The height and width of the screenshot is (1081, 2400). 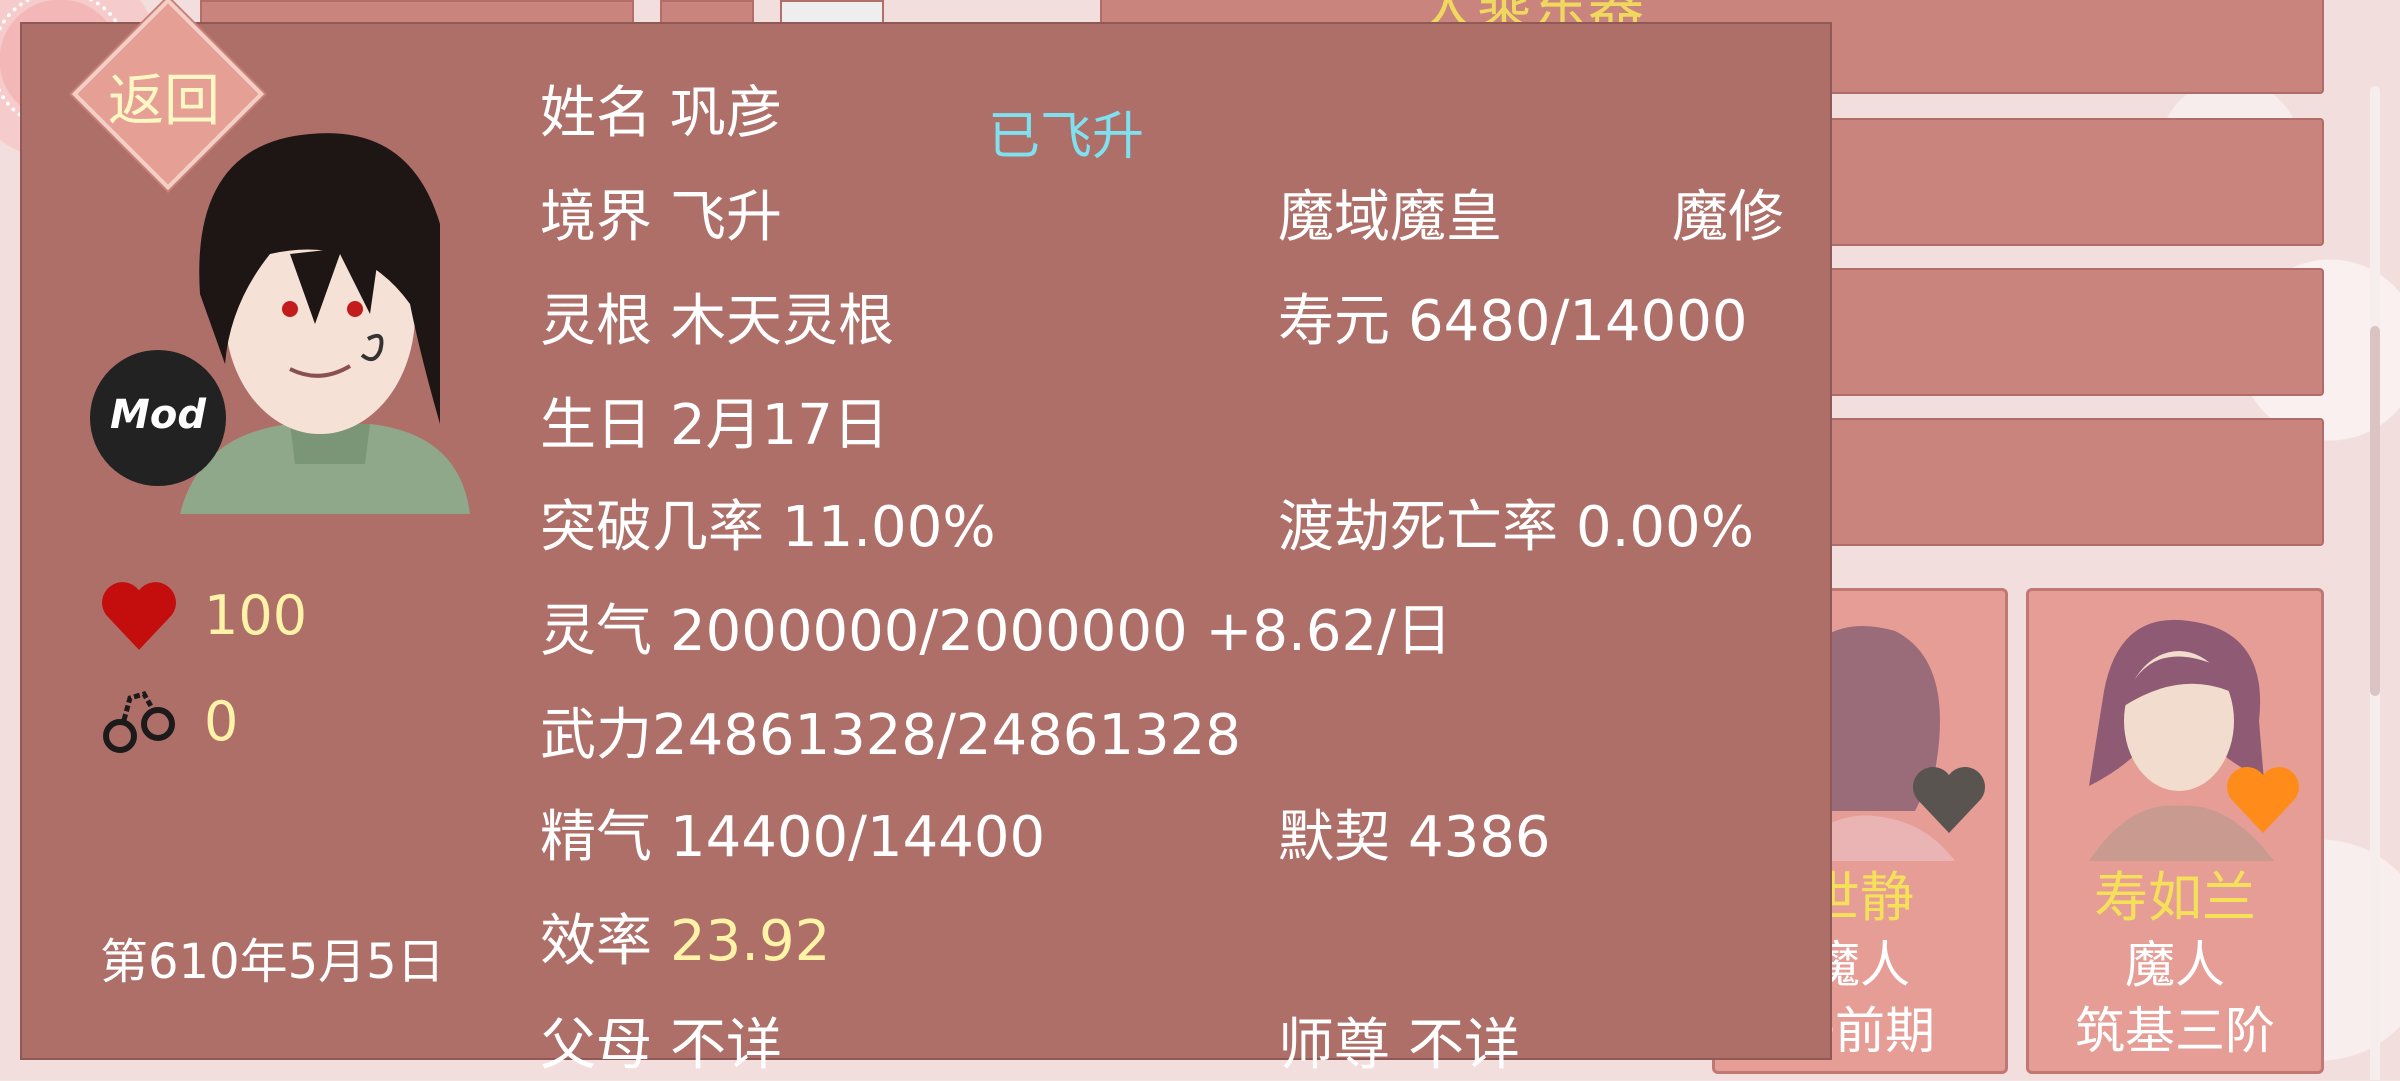 I want to click on character-card: 寿如兰 魔人 筑基三阶, so click(x=2175, y=831).